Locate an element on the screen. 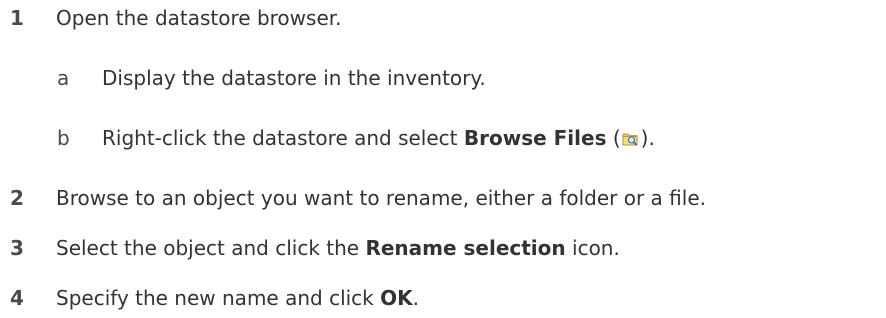 The image size is (886, 318). step-number: 1 is located at coordinates (17, 18).